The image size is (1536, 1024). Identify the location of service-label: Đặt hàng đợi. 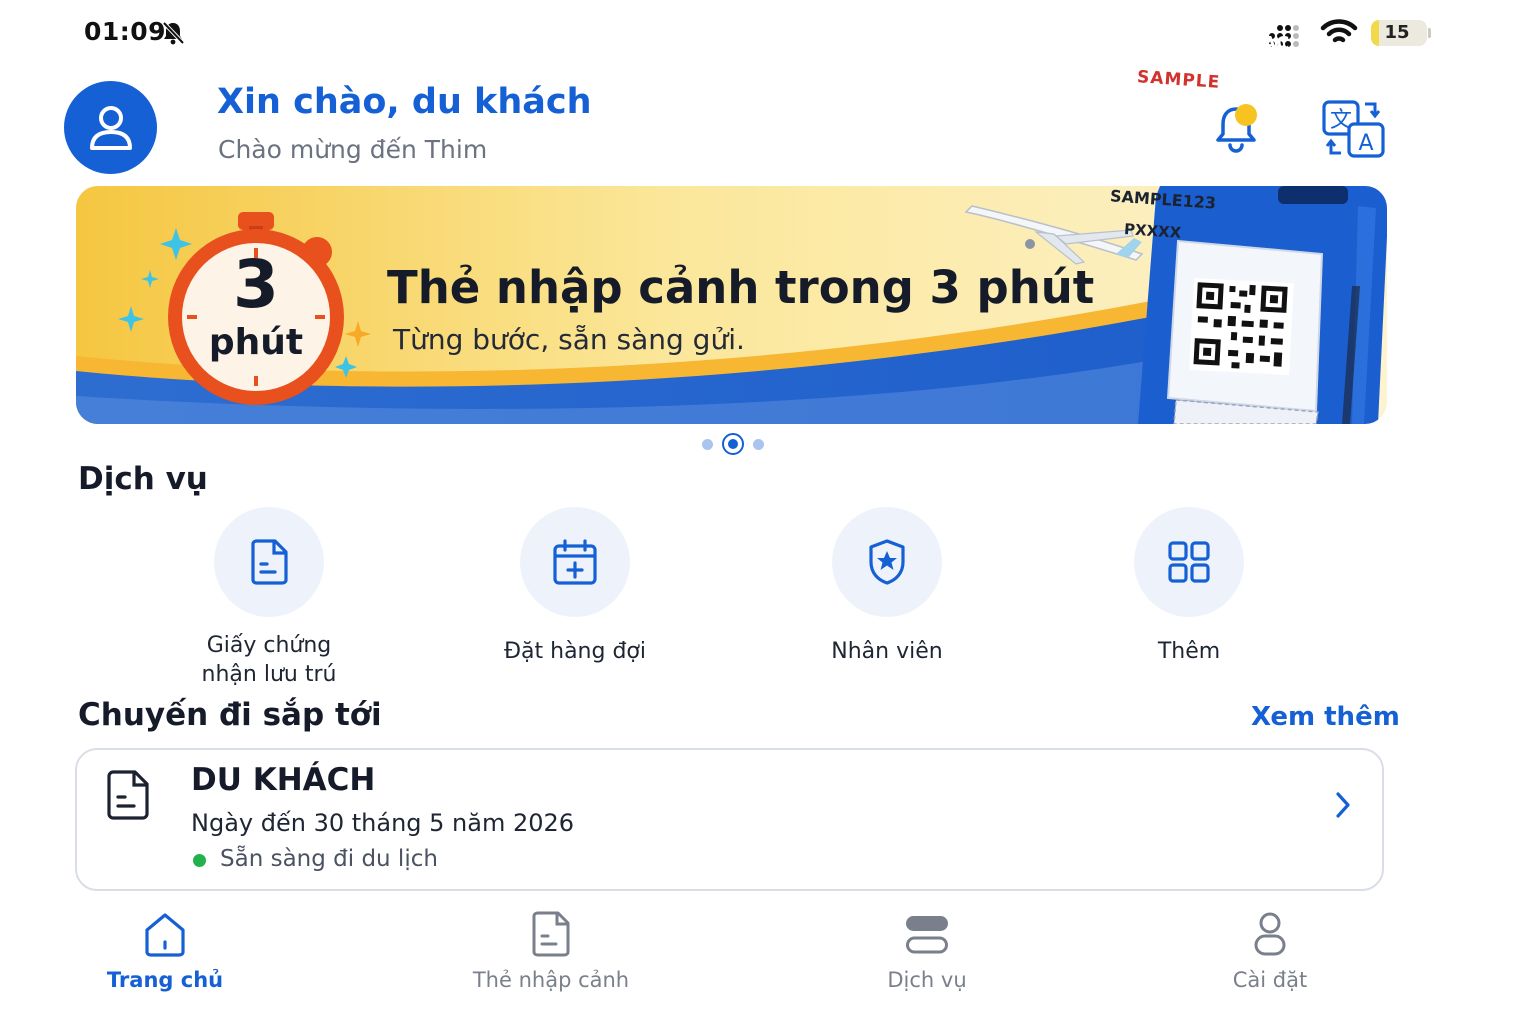
(574, 651).